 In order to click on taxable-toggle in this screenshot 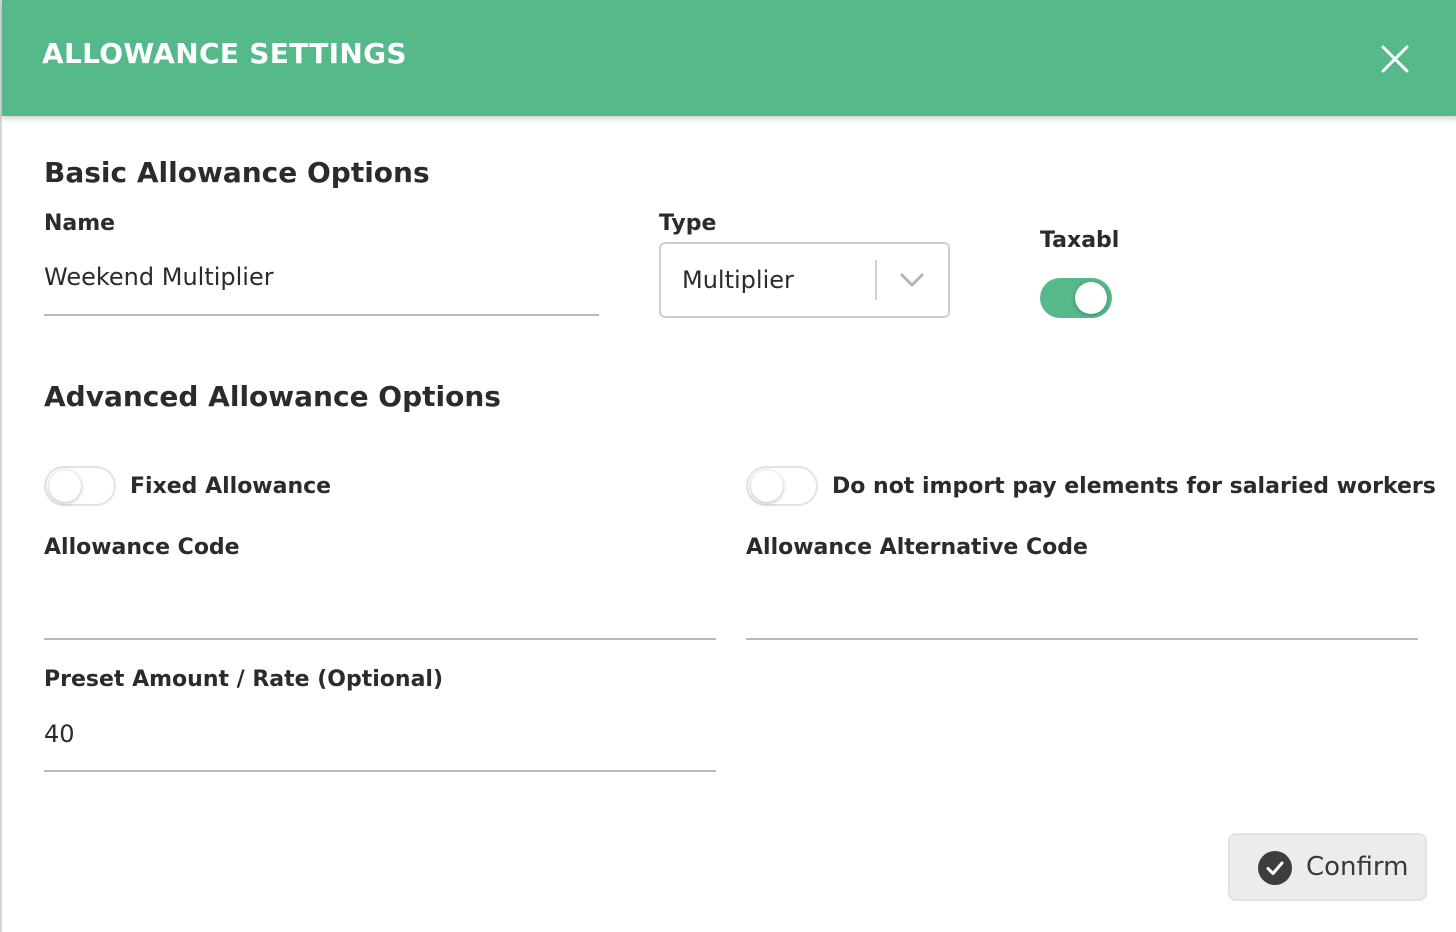, I will do `click(1076, 298)`.